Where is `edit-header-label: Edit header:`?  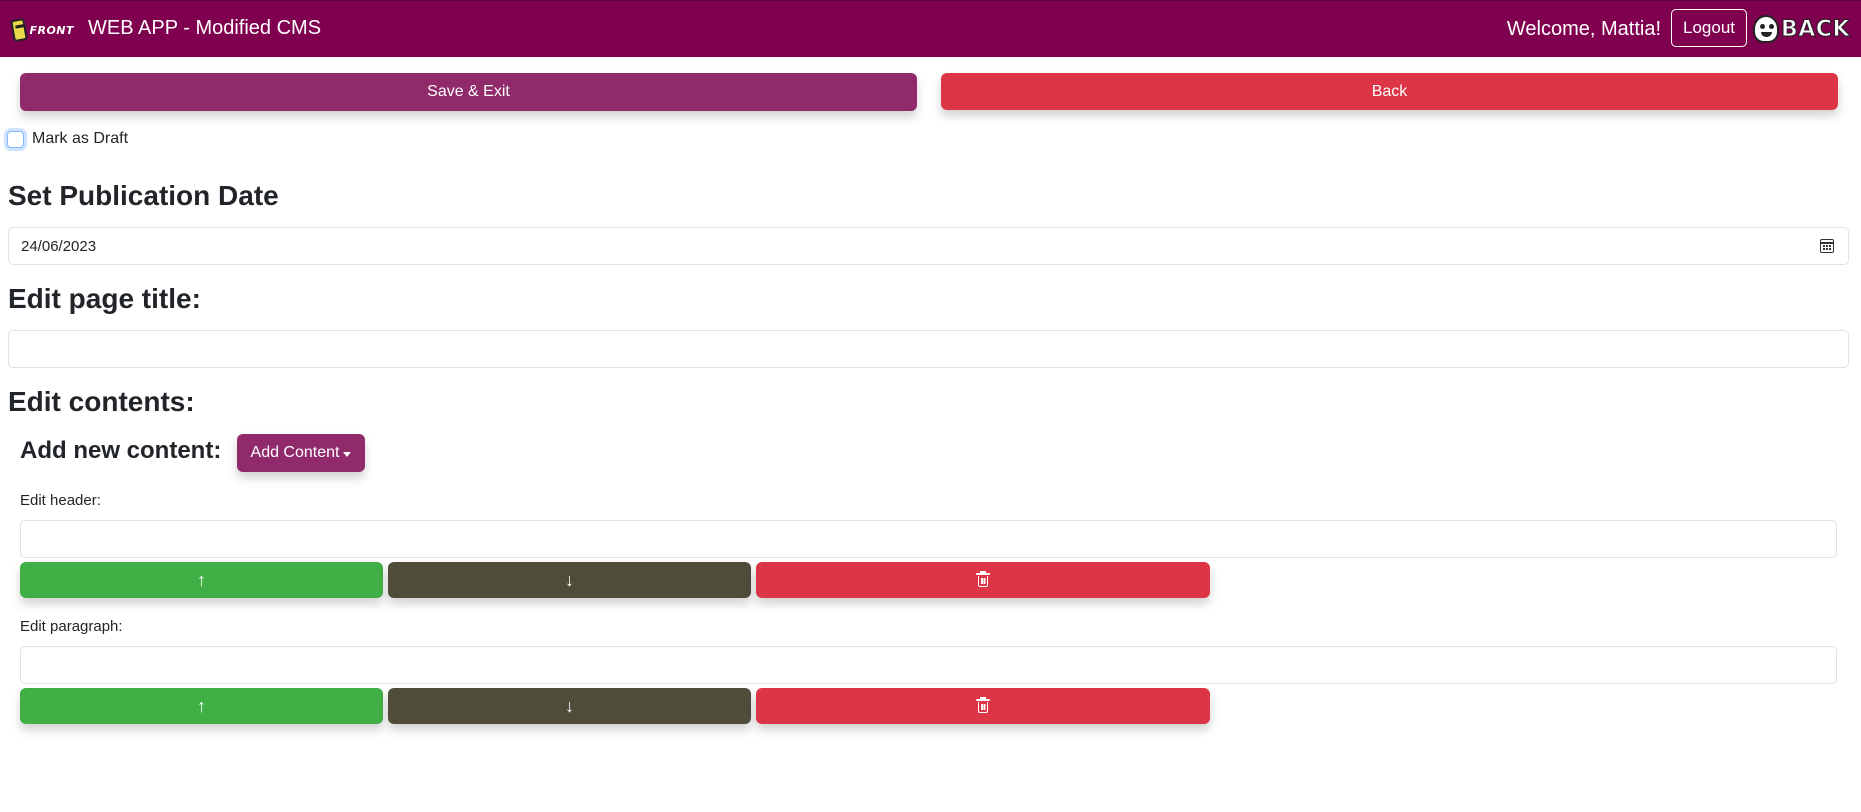
edit-header-label: Edit header: is located at coordinates (60, 500).